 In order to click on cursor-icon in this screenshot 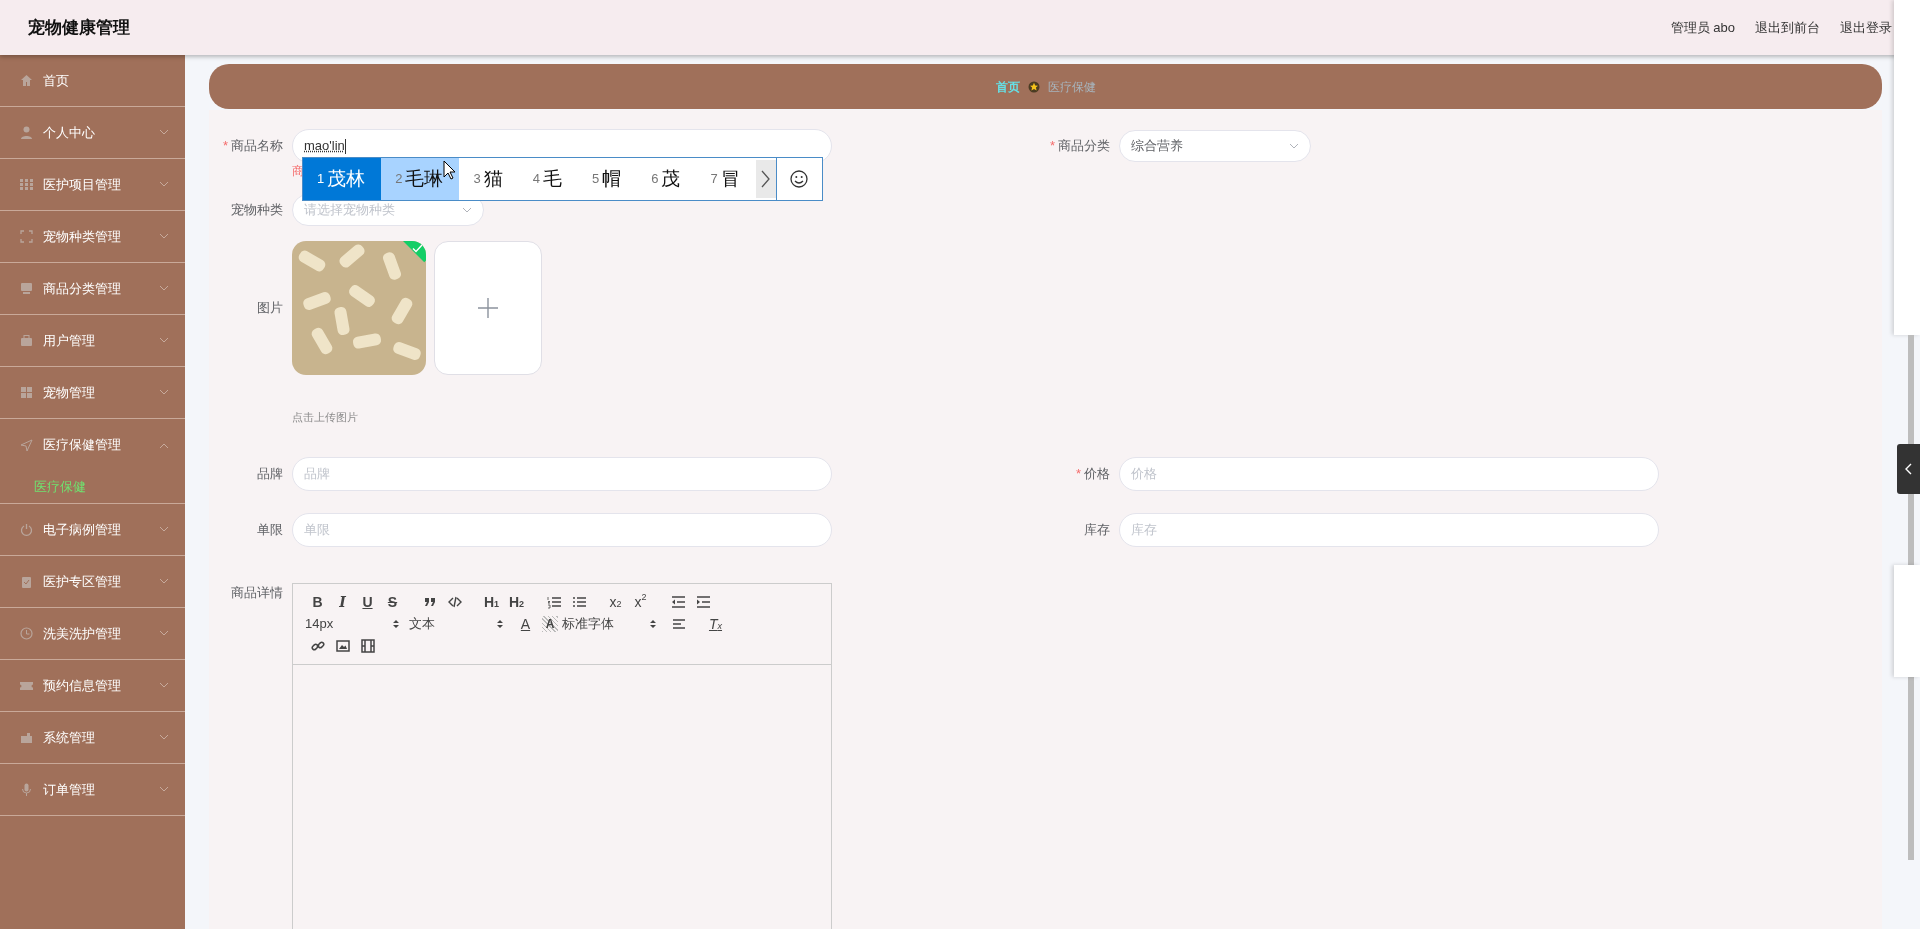, I will do `click(449, 170)`.